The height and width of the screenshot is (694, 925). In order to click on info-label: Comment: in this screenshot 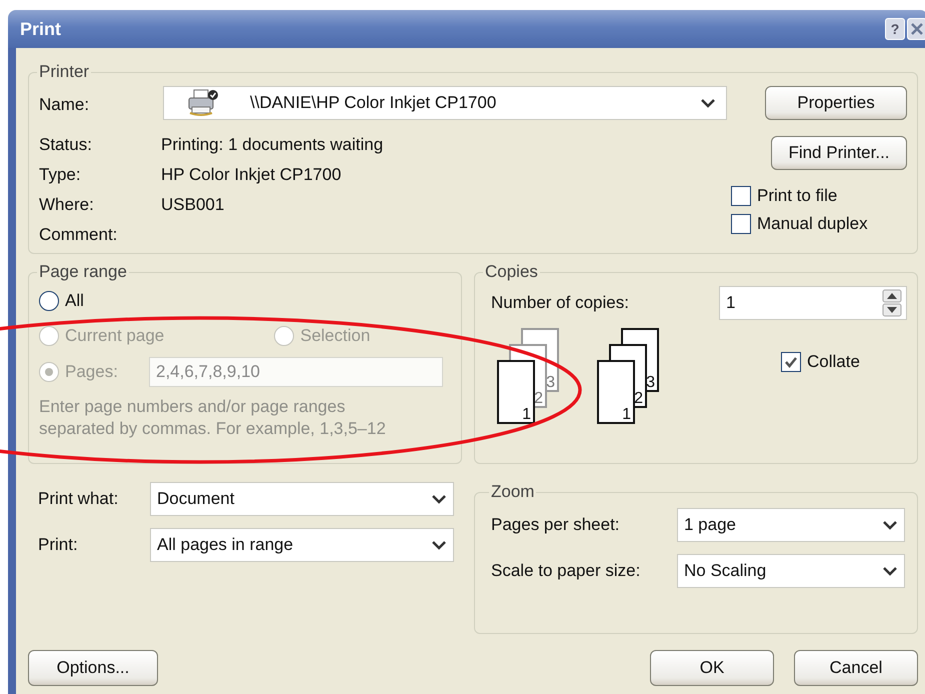, I will do `click(78, 235)`.